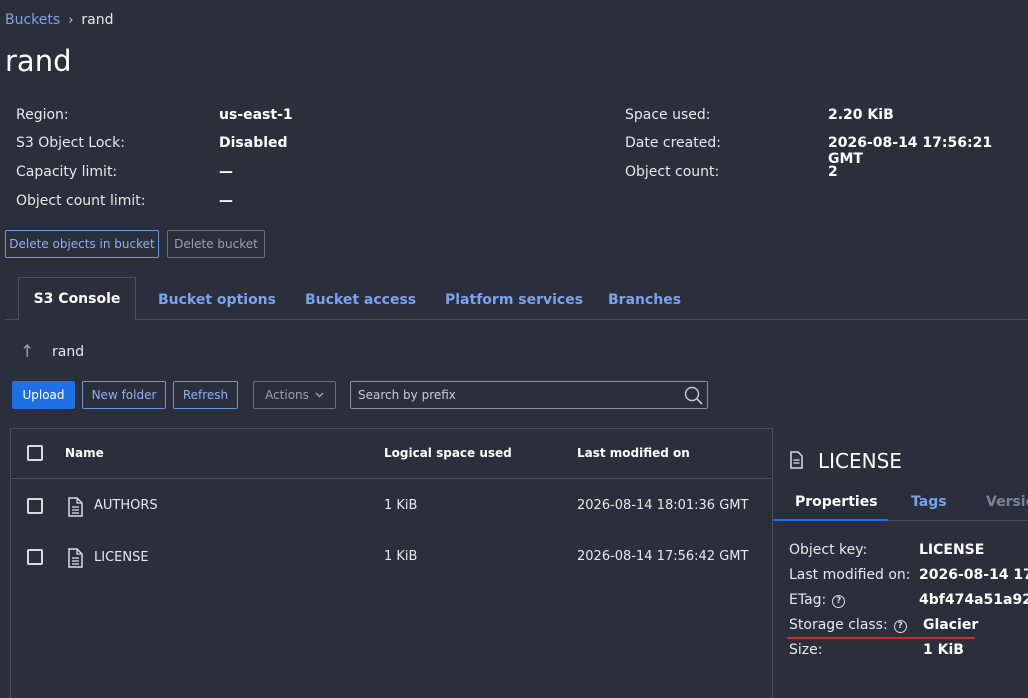 The height and width of the screenshot is (698, 1028). I want to click on details-title: LICENSE, so click(860, 461).